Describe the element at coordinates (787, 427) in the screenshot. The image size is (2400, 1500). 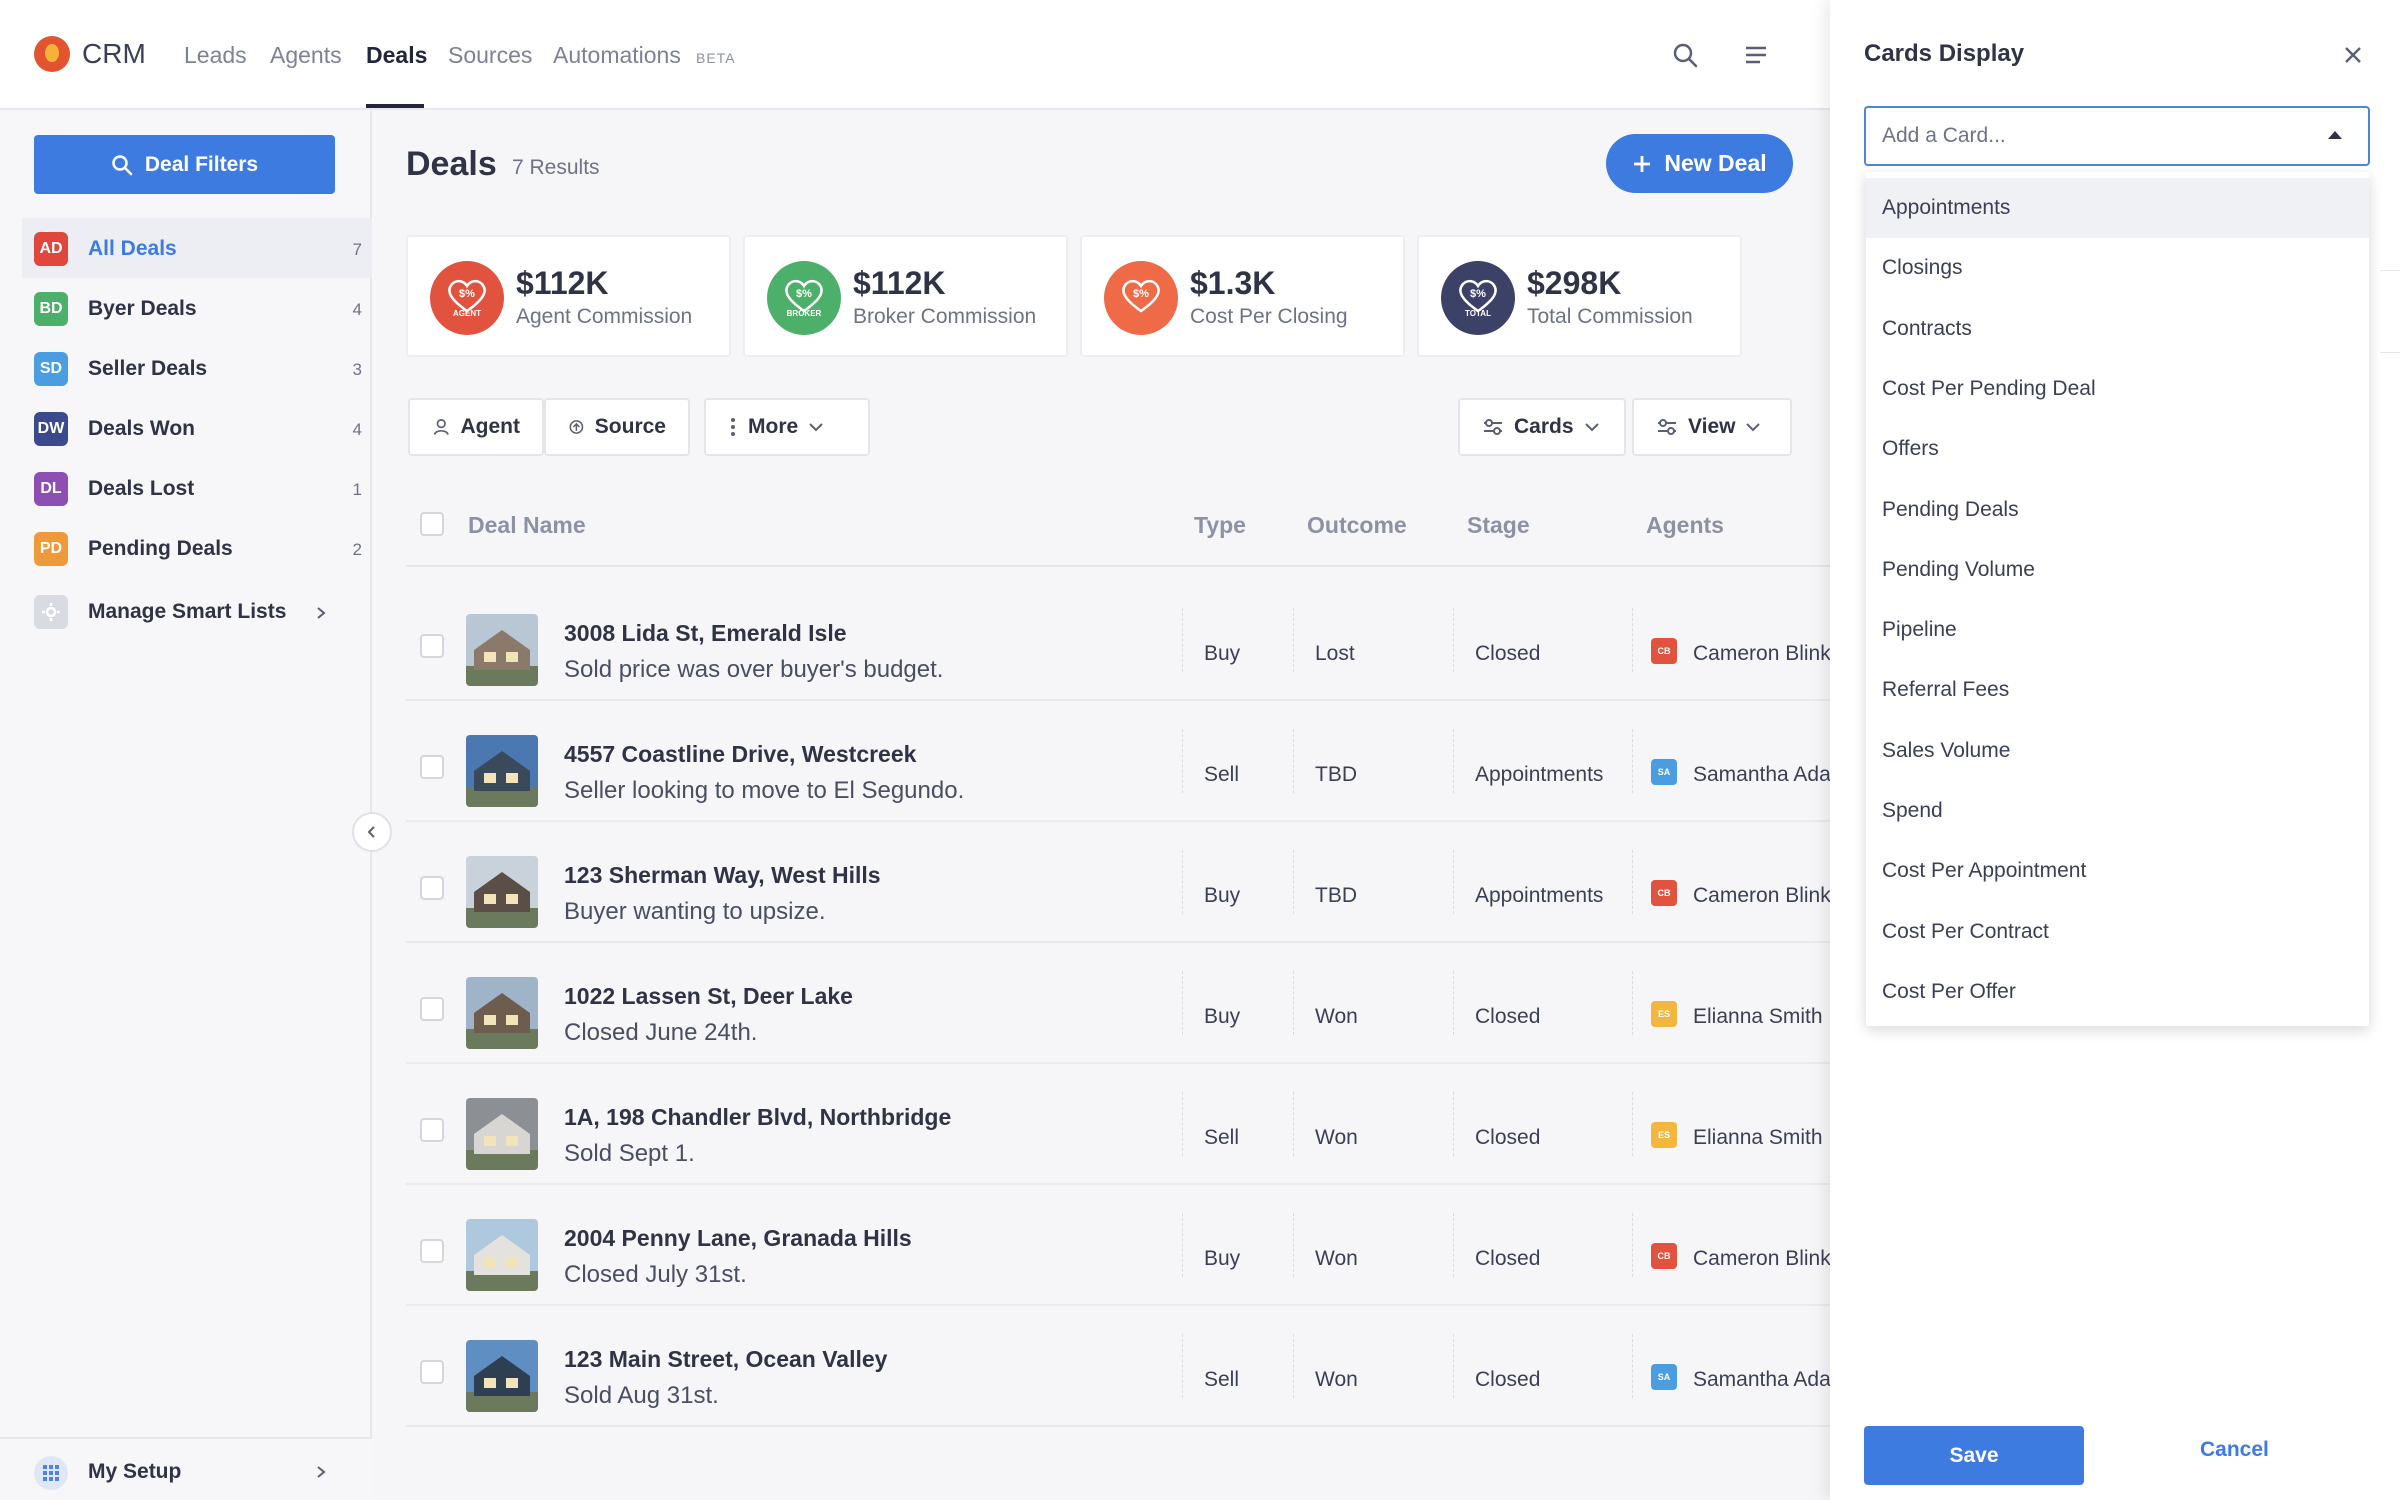
I see `more-dropdown-button: More` at that location.